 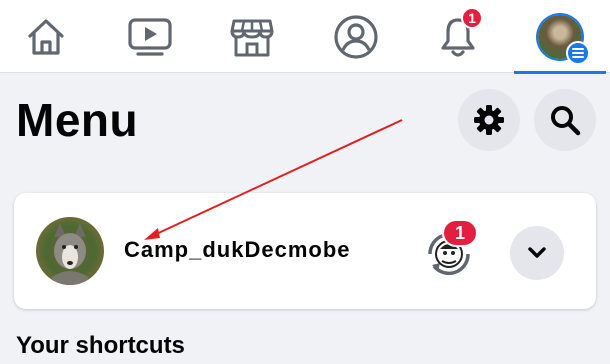 I want to click on profile-circle-icon, so click(x=356, y=36).